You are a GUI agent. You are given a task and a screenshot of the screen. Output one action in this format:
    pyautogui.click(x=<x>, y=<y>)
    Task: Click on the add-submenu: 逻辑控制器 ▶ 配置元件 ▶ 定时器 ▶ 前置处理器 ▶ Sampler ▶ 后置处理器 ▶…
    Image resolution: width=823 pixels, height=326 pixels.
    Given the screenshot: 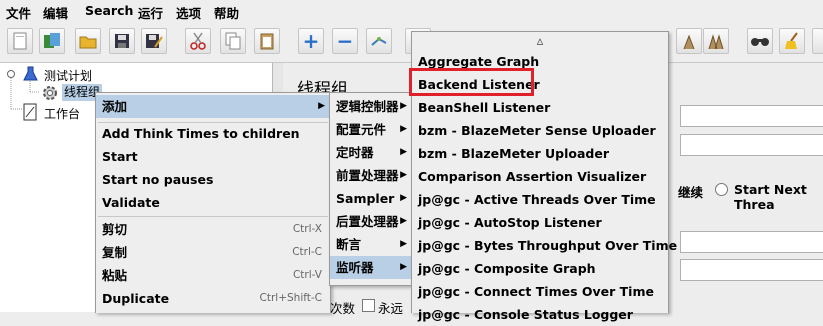 What is the action you would take?
    pyautogui.click(x=371, y=189)
    